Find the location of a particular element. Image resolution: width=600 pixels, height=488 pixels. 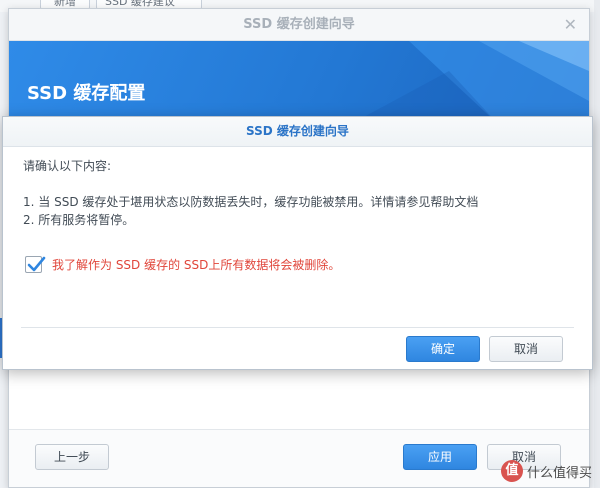

acknowledge-checkbox is located at coordinates (35, 264).